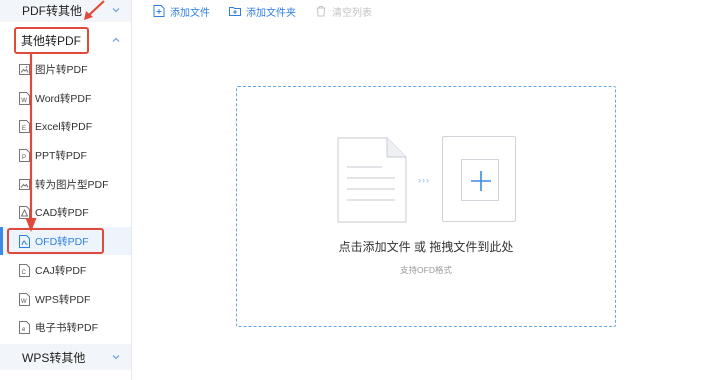 This screenshot has height=380, width=720. I want to click on svg-text: e, so click(24, 330).